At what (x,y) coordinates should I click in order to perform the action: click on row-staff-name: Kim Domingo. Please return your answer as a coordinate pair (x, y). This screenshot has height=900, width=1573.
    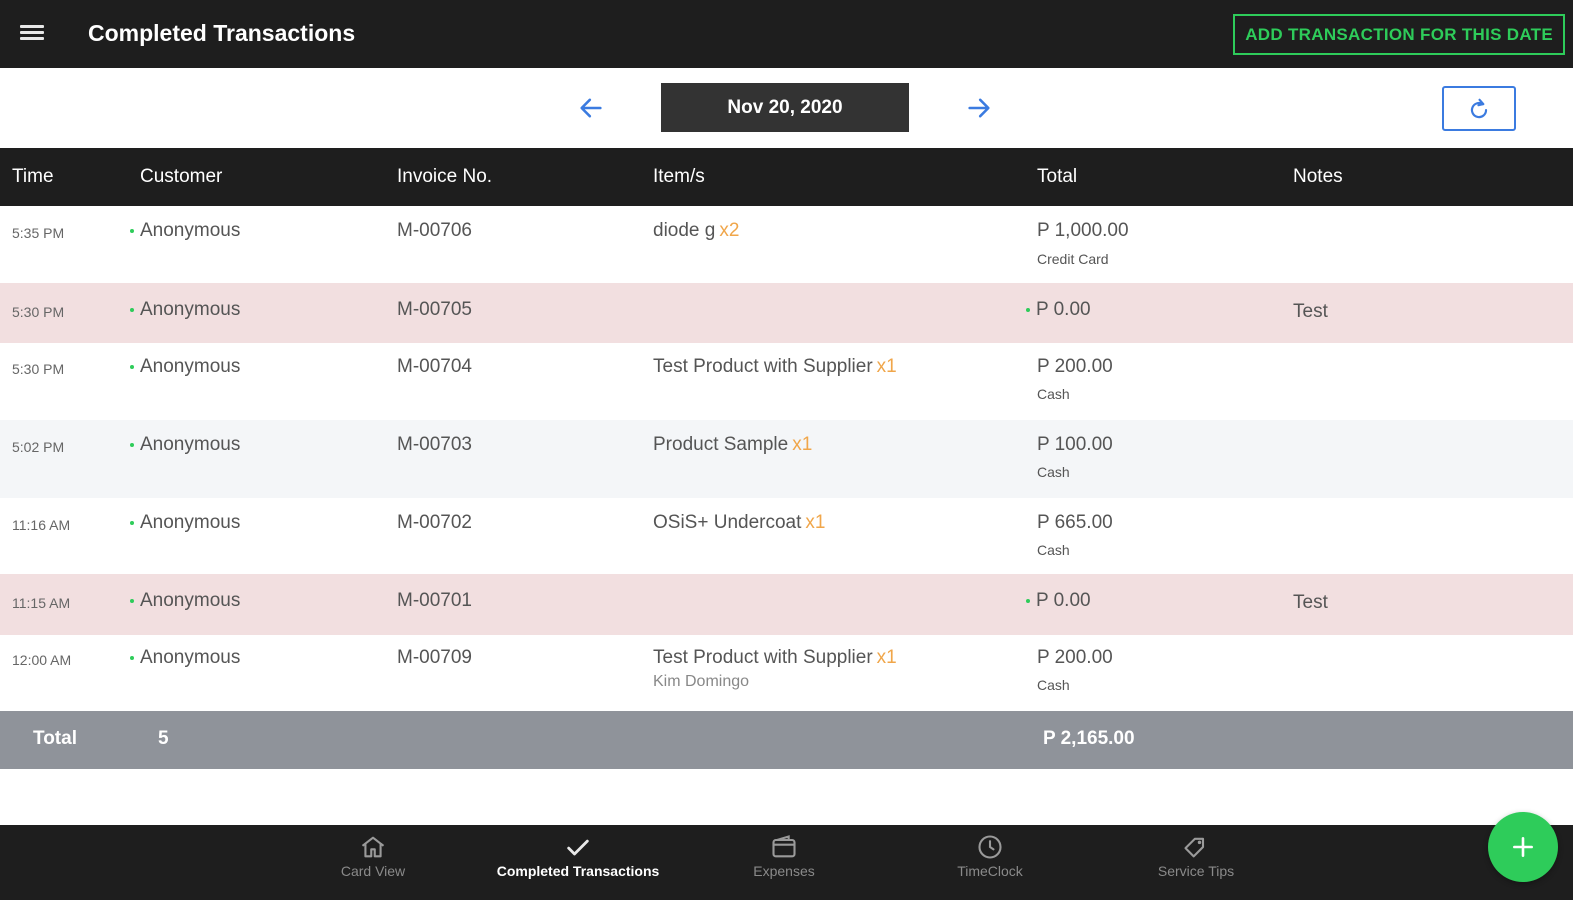
    Looking at the image, I should click on (701, 681).